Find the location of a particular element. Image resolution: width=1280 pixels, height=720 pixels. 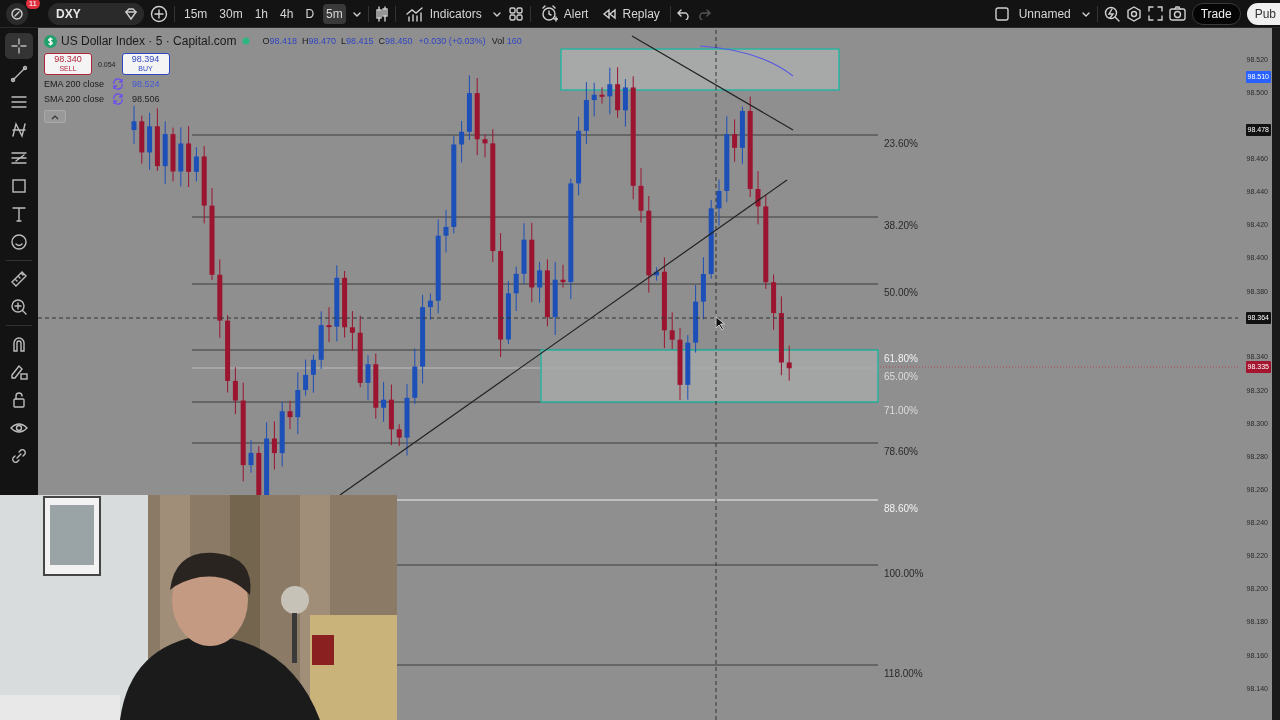

notification-badge: 11 is located at coordinates (32, 4).